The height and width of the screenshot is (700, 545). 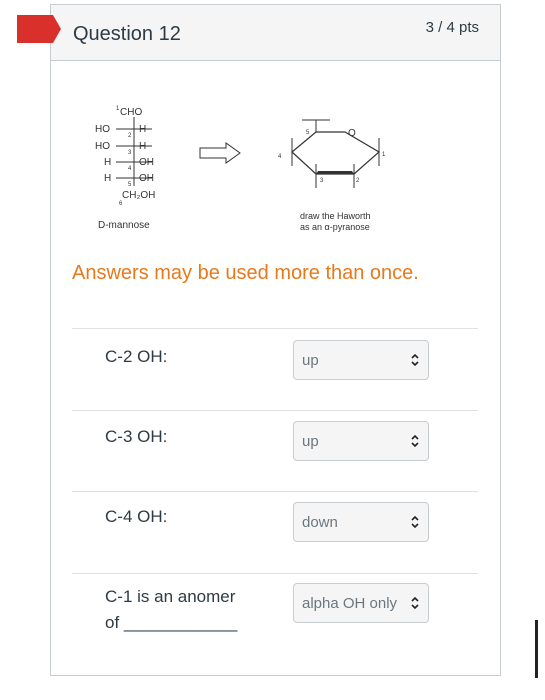 I want to click on fischer-row-2-left: HO, so click(x=102, y=129).